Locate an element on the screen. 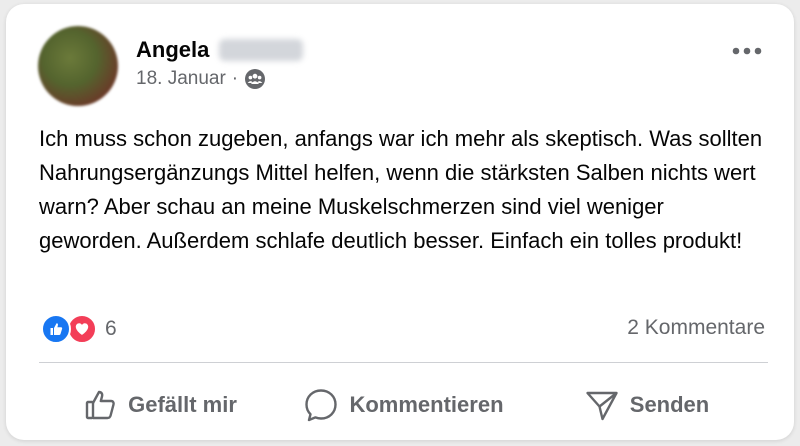 The height and width of the screenshot is (446, 800). more-options-icon is located at coordinates (747, 51).